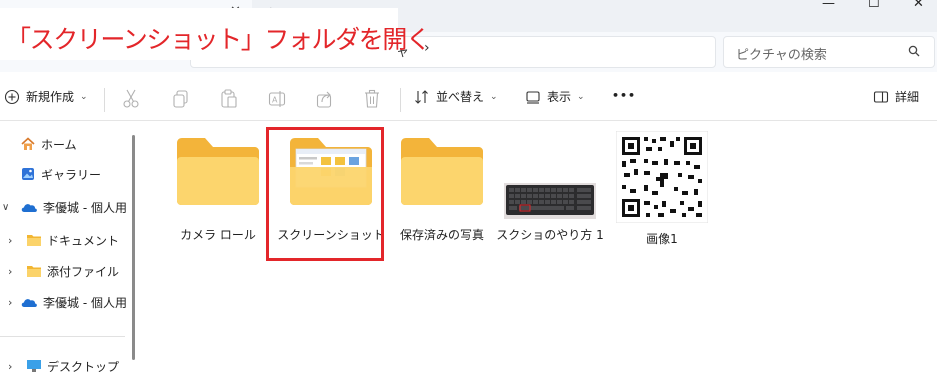 This screenshot has height=379, width=937. What do you see at coordinates (131, 99) in the screenshot?
I see `cut-icon` at bounding box center [131, 99].